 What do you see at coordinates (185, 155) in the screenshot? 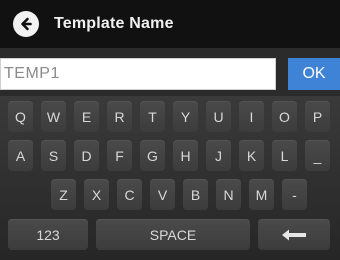
I see `key-h: H` at bounding box center [185, 155].